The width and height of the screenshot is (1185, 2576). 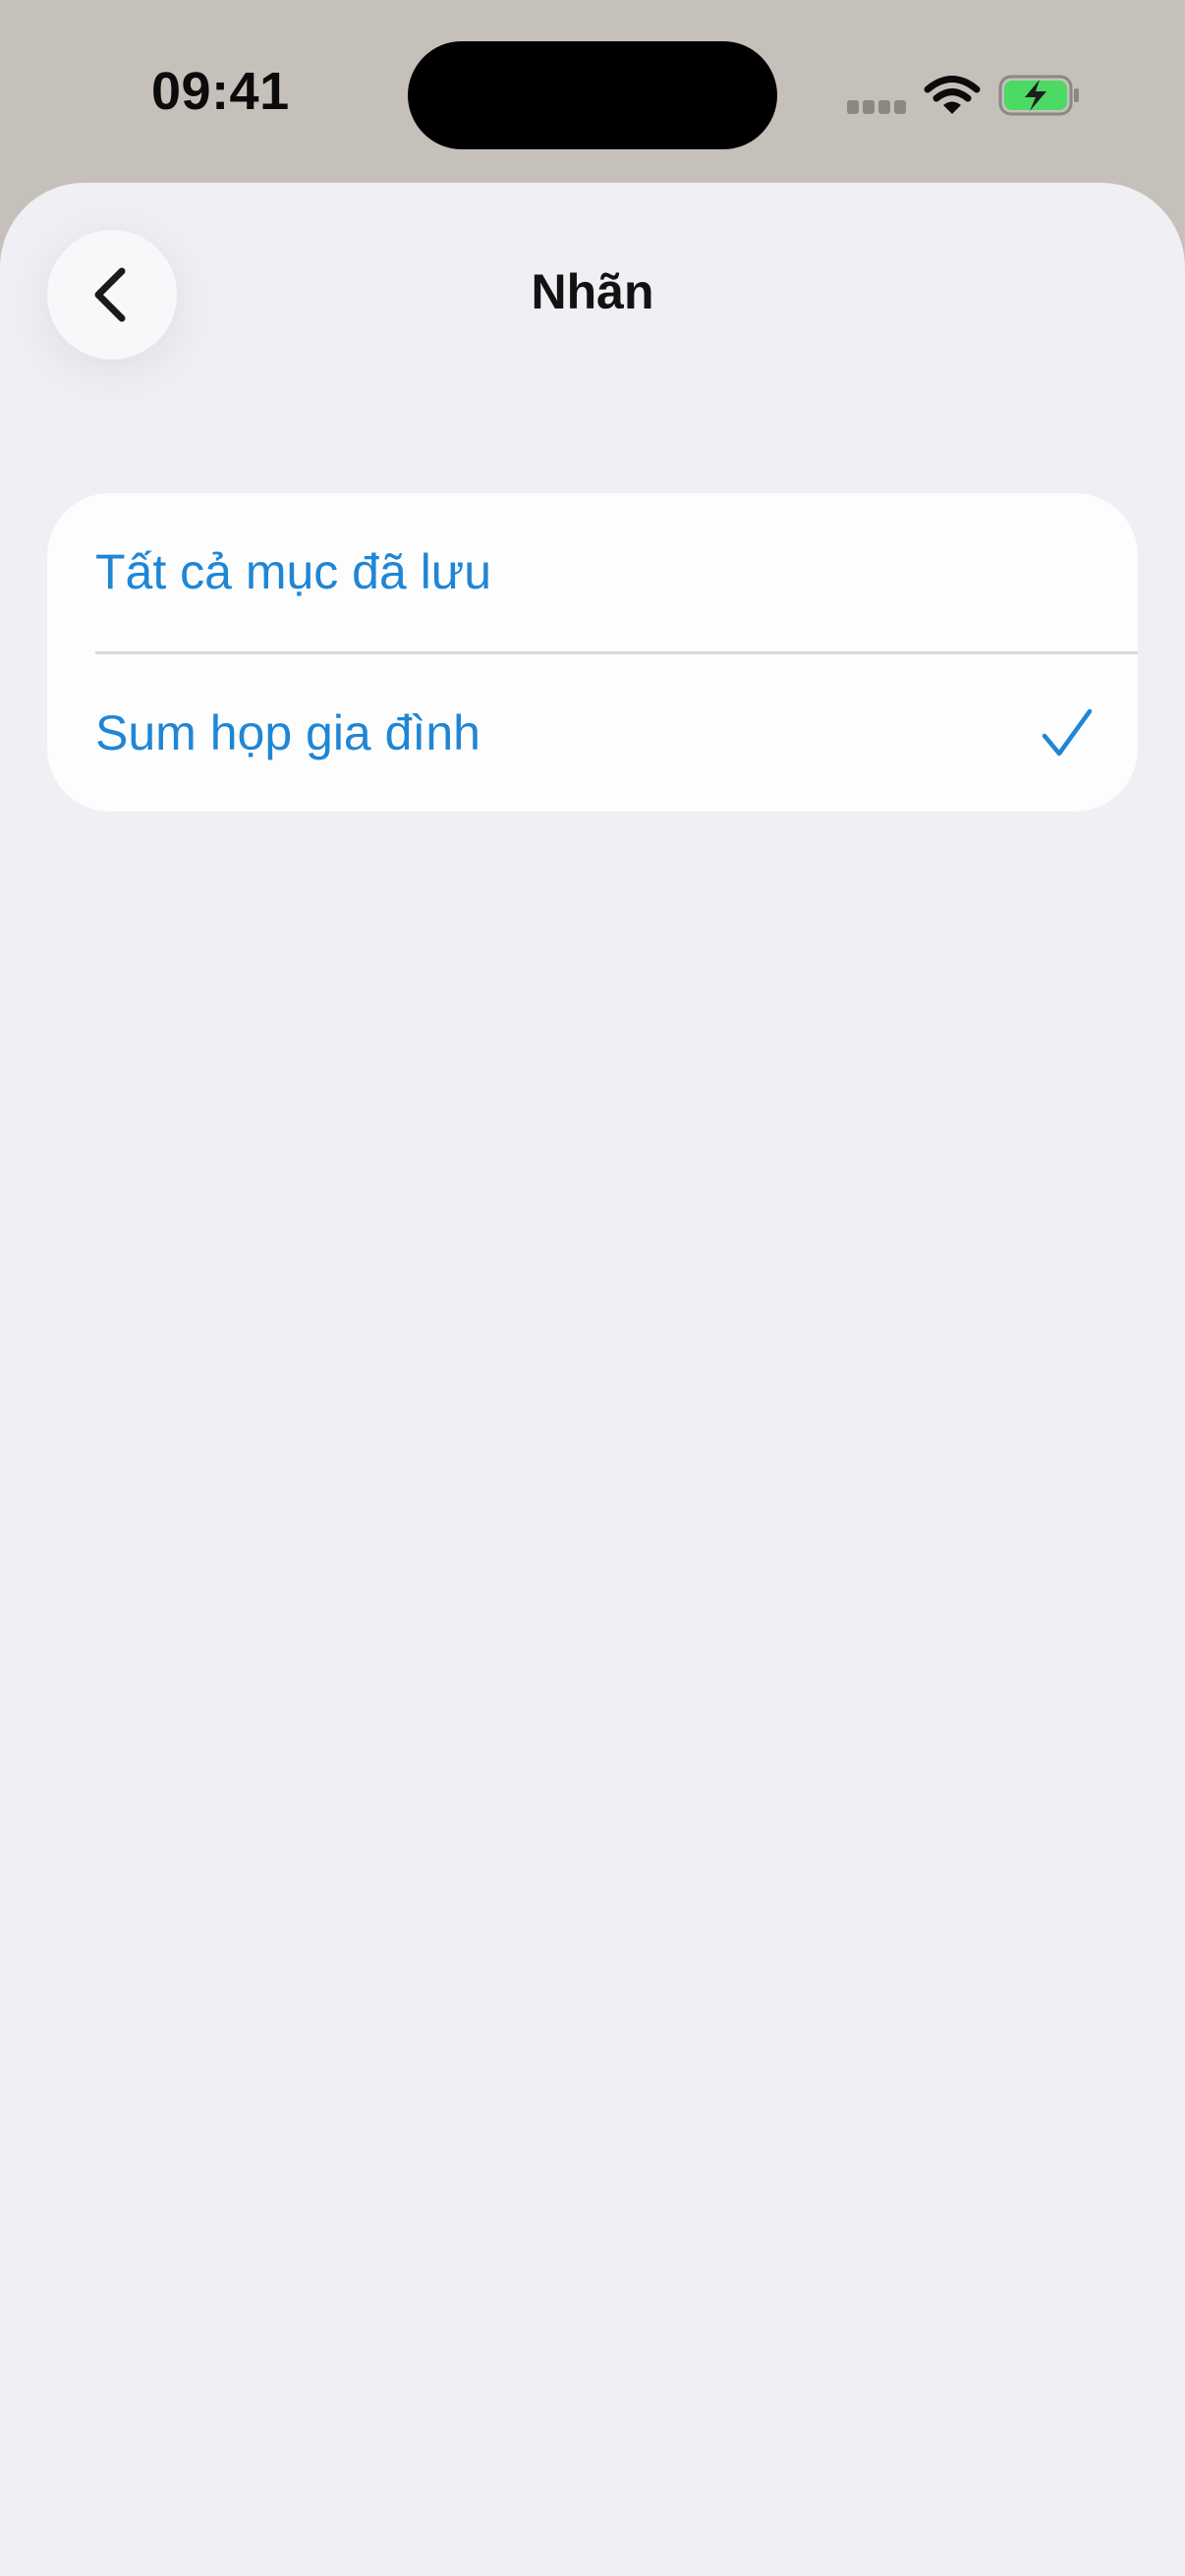 I want to click on list-item-label: Sum họp gia đình, so click(x=288, y=732).